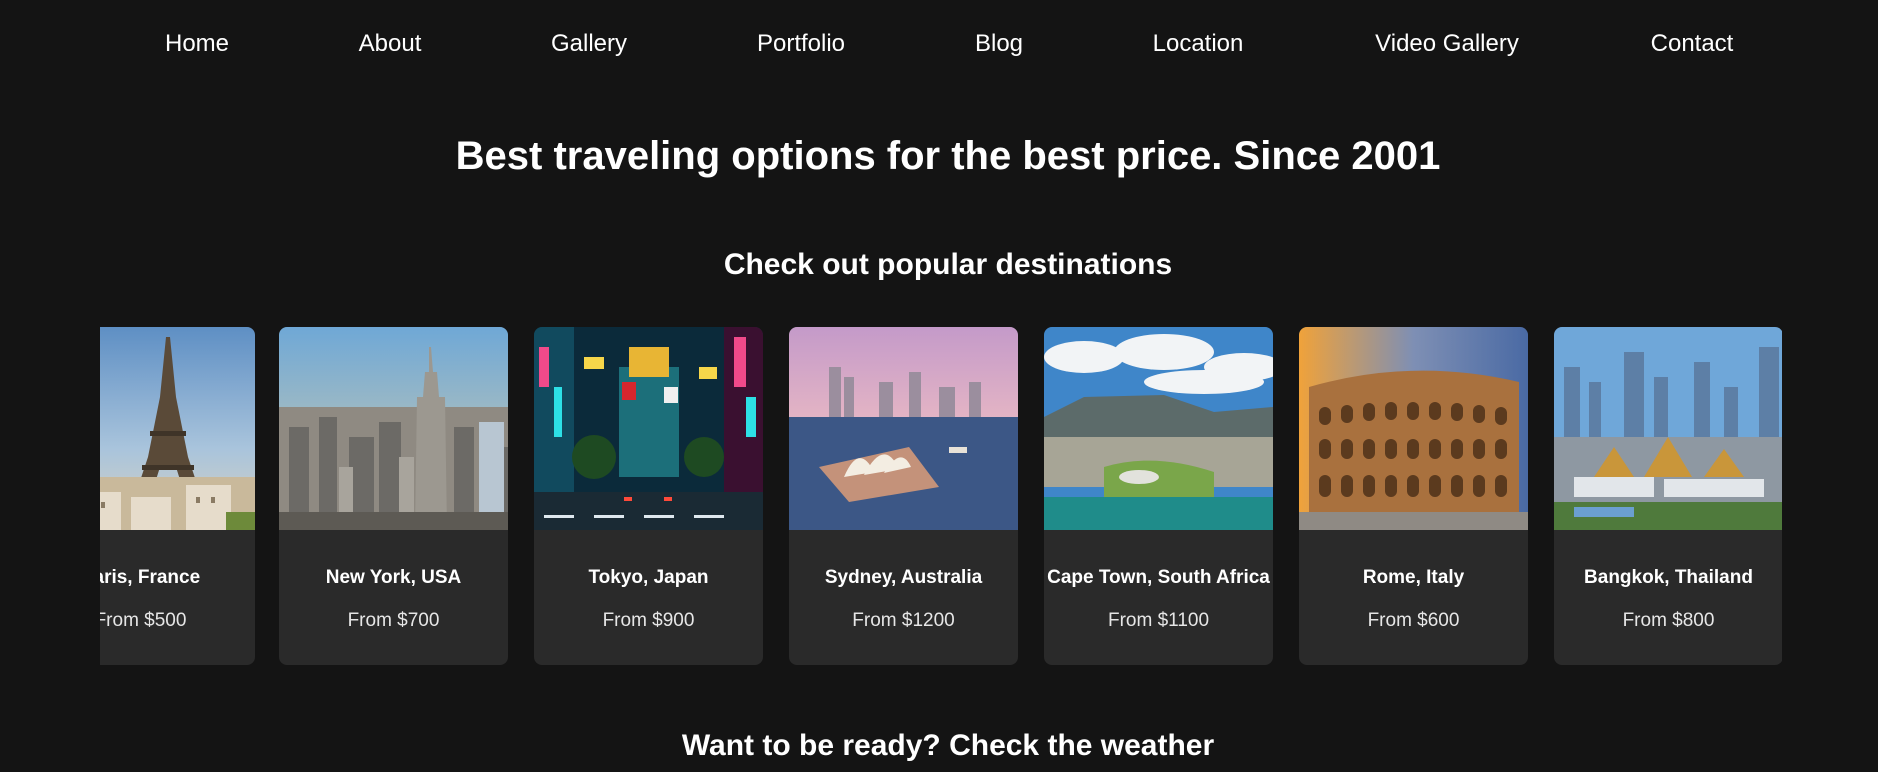 The height and width of the screenshot is (772, 1878). What do you see at coordinates (150, 577) in the screenshot?
I see `destination-city: Paris, France` at bounding box center [150, 577].